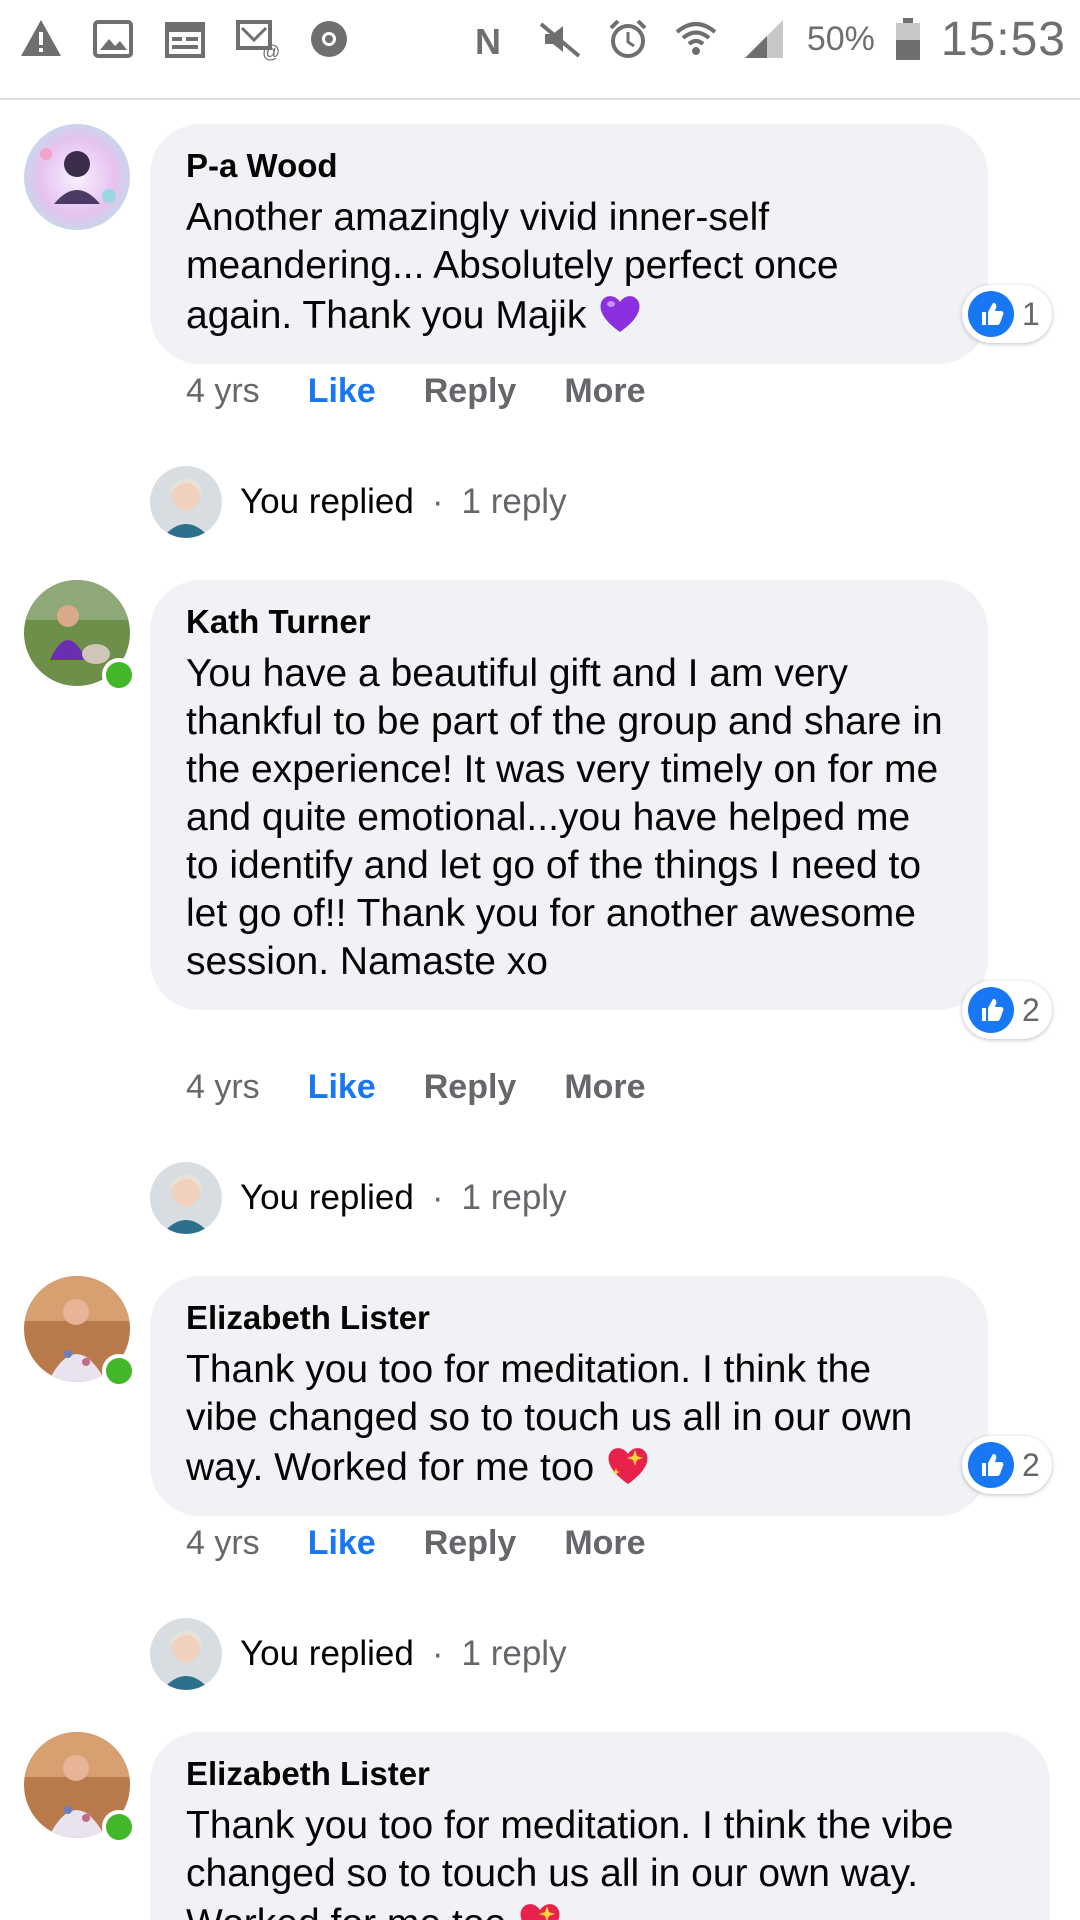  What do you see at coordinates (41, 39) in the screenshot?
I see `warning-icon` at bounding box center [41, 39].